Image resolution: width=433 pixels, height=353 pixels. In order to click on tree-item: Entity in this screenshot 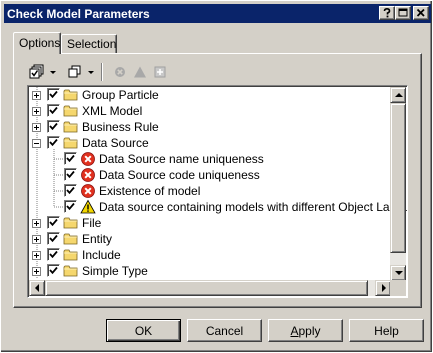, I will do `click(209, 239)`.